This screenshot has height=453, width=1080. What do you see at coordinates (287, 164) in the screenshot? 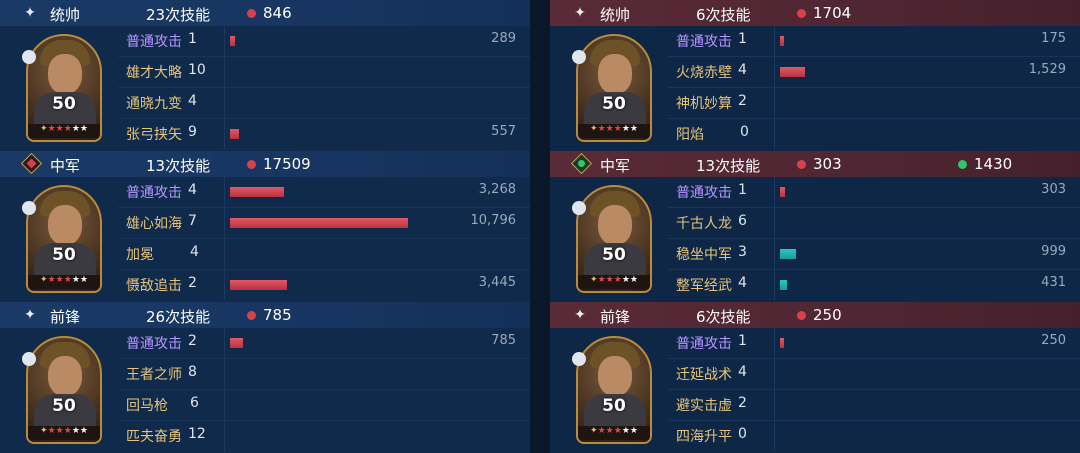
I see `total-damage: 17509` at bounding box center [287, 164].